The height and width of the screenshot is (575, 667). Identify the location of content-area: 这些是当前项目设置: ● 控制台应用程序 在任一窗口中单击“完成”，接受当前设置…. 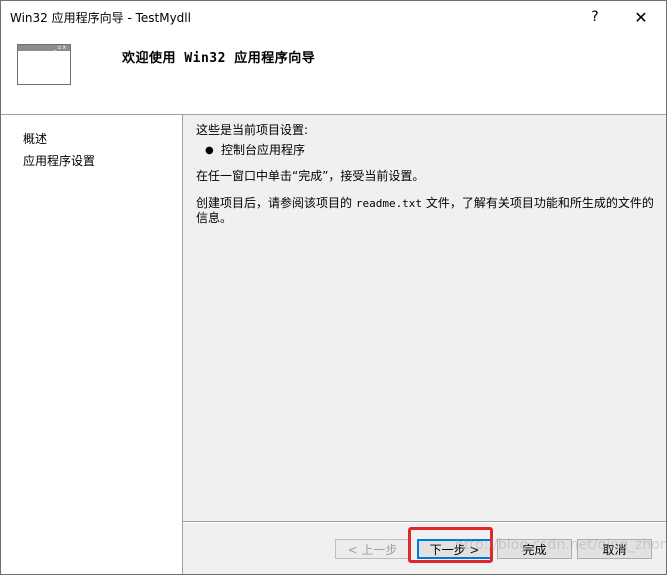
(426, 174).